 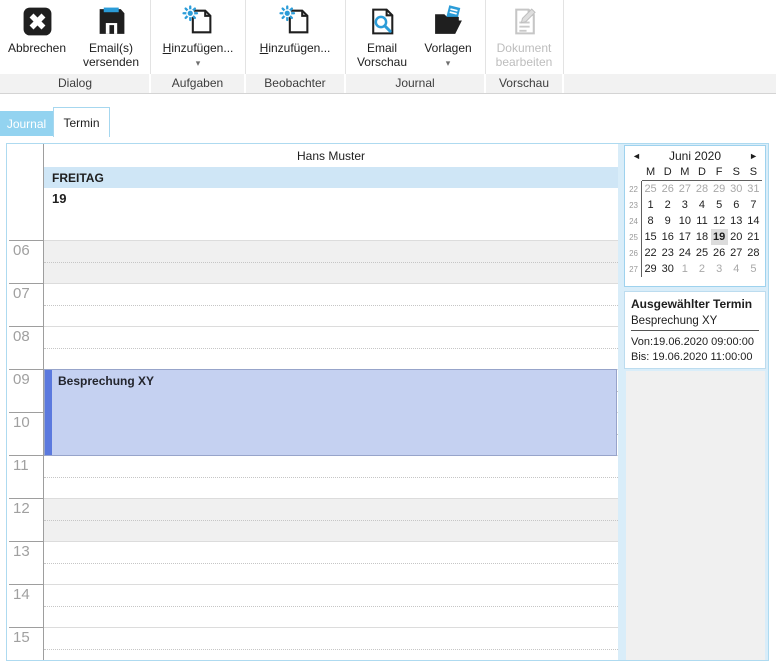 What do you see at coordinates (331, 177) in the screenshot?
I see `day-name-bar: FREITAG` at bounding box center [331, 177].